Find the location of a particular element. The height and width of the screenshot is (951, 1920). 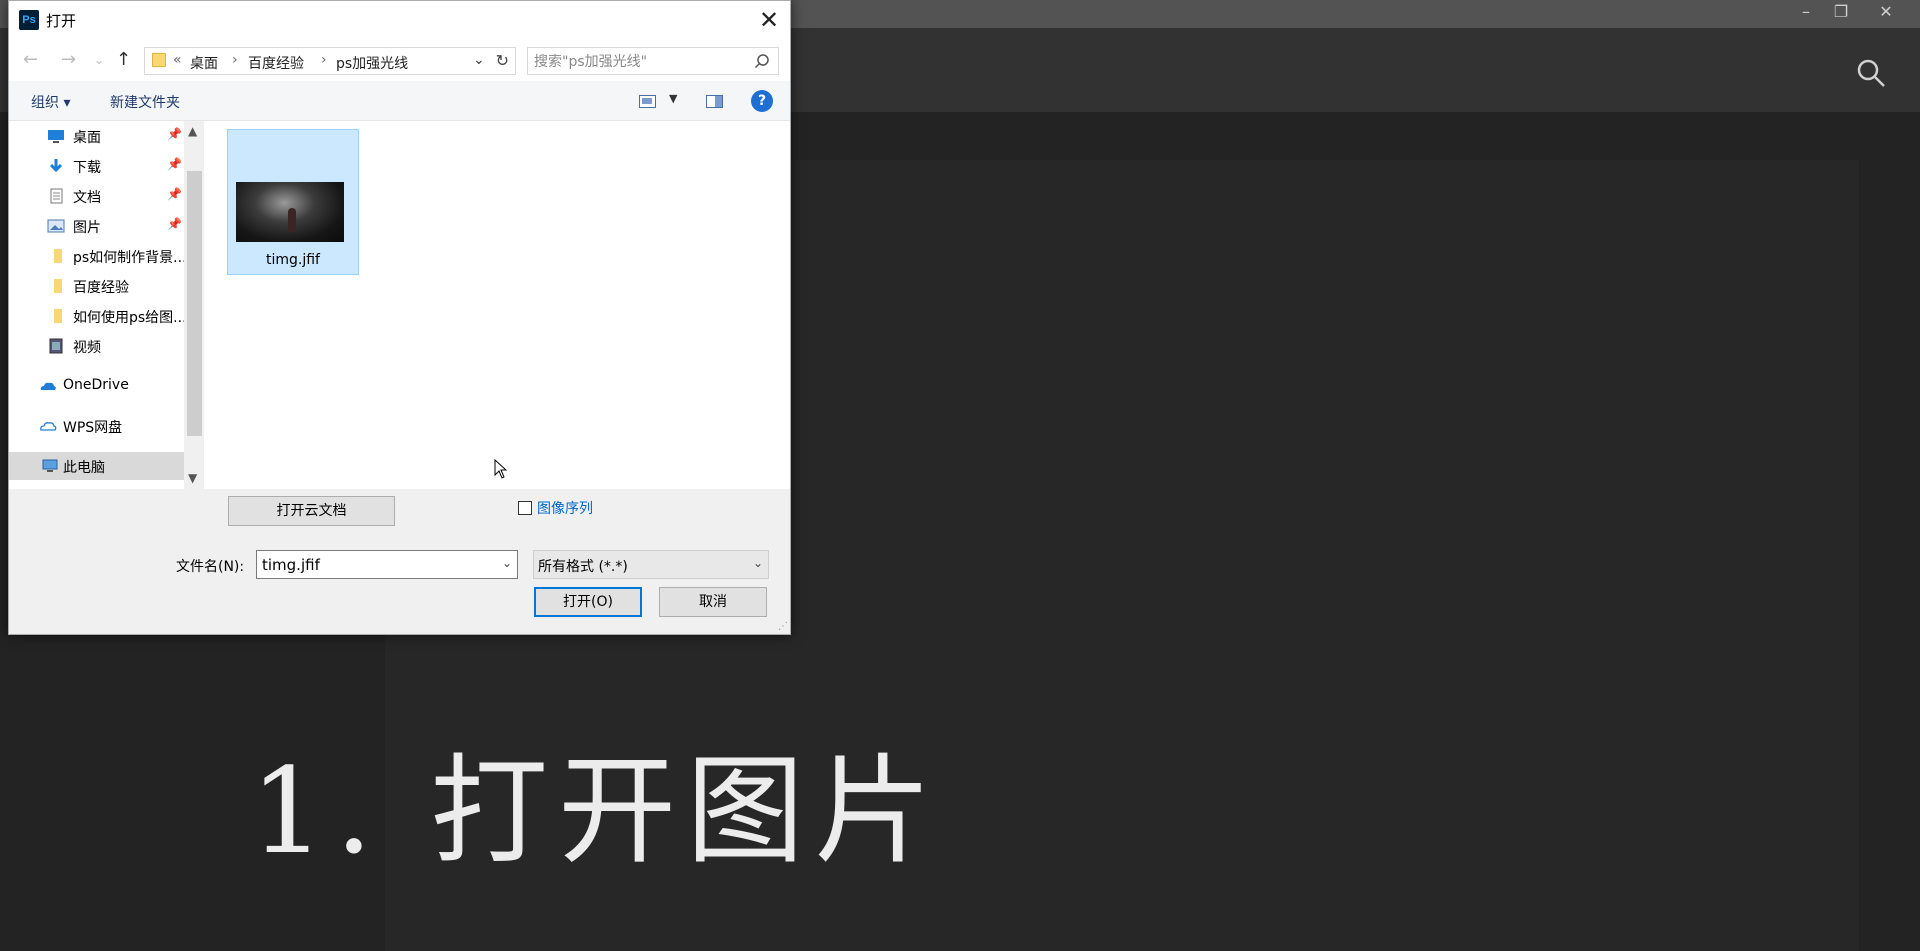

nav-label: 百度经验 is located at coordinates (101, 288).